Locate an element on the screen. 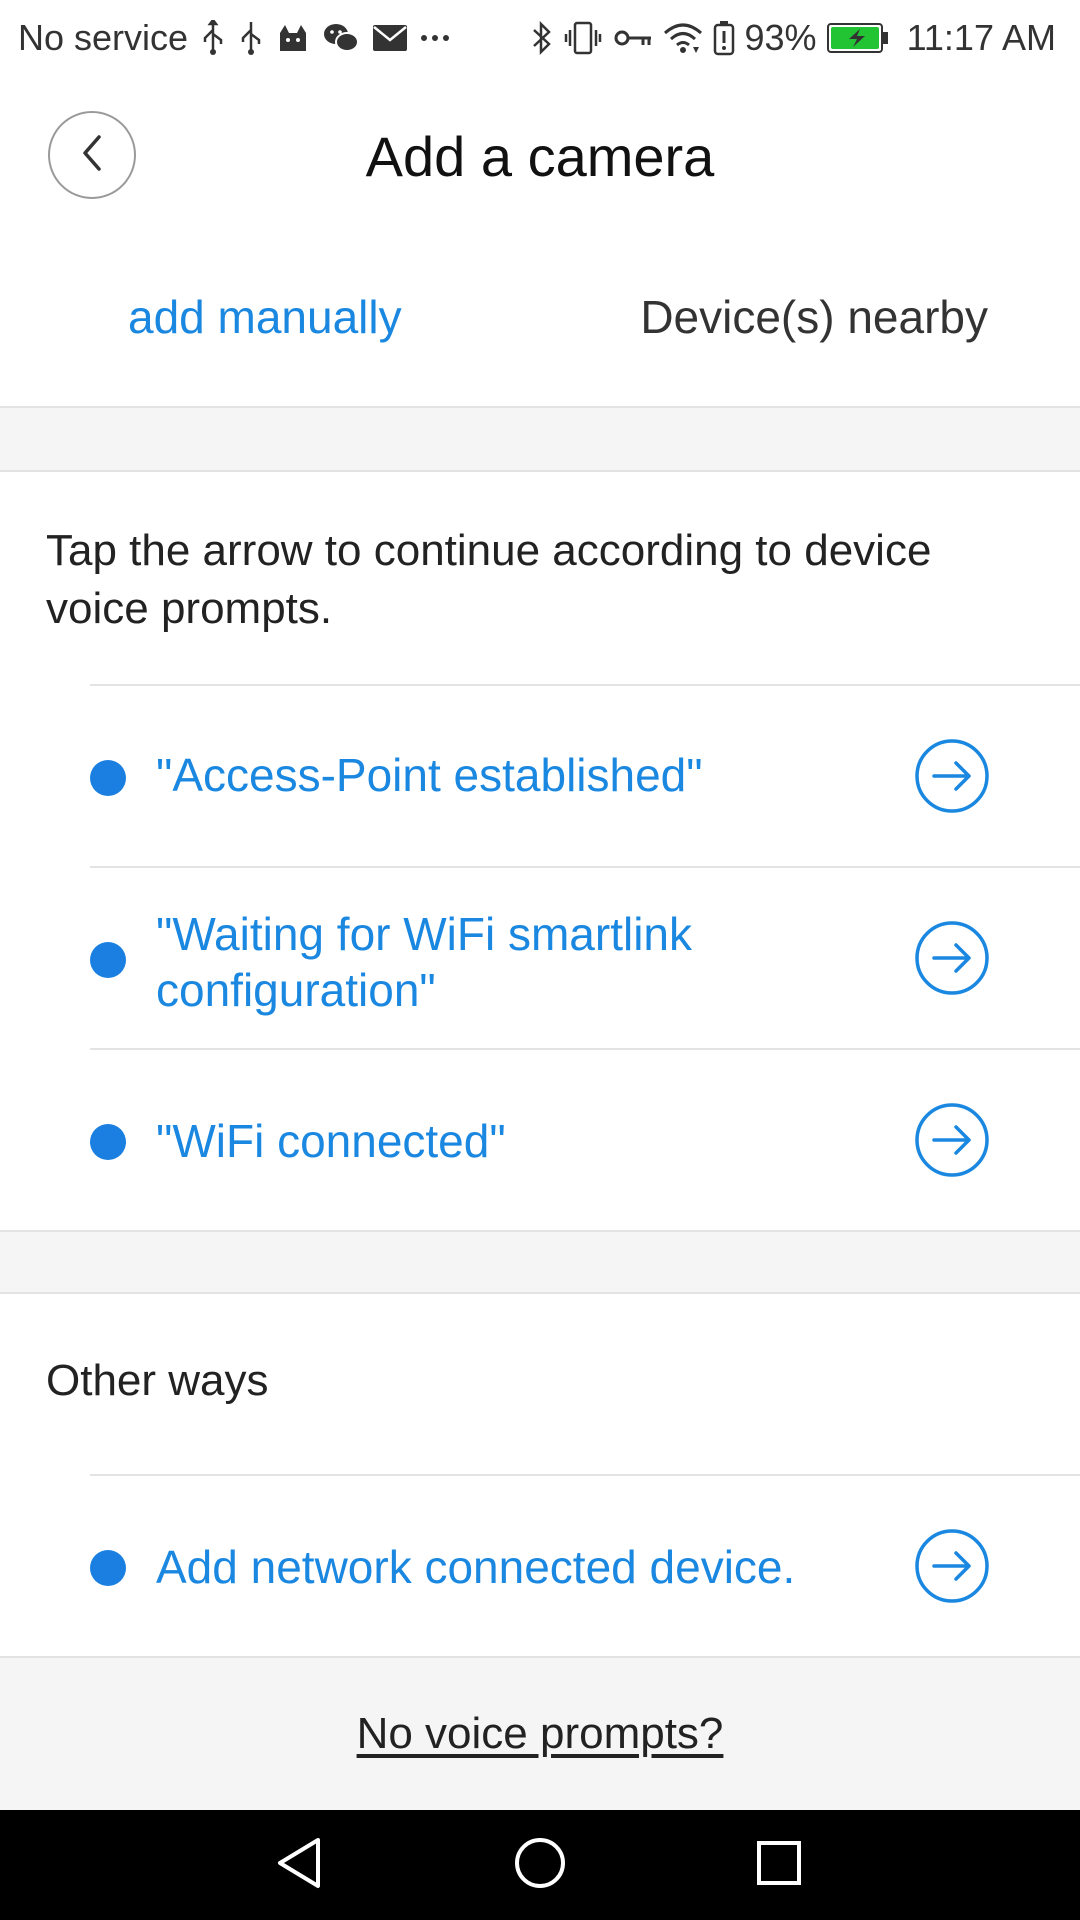  vibrate-icon is located at coordinates (583, 38).